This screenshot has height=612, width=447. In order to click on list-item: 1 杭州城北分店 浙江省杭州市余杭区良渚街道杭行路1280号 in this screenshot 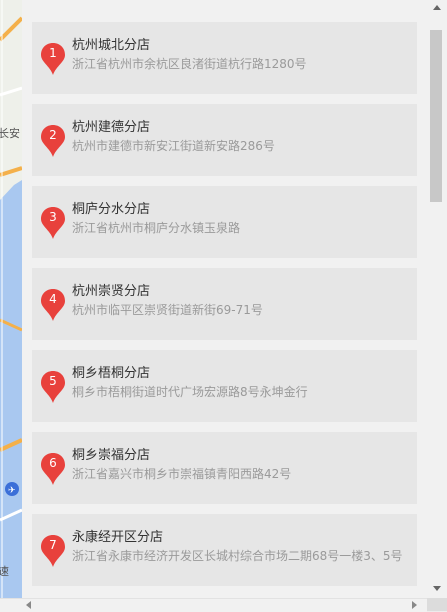, I will do `click(224, 58)`.